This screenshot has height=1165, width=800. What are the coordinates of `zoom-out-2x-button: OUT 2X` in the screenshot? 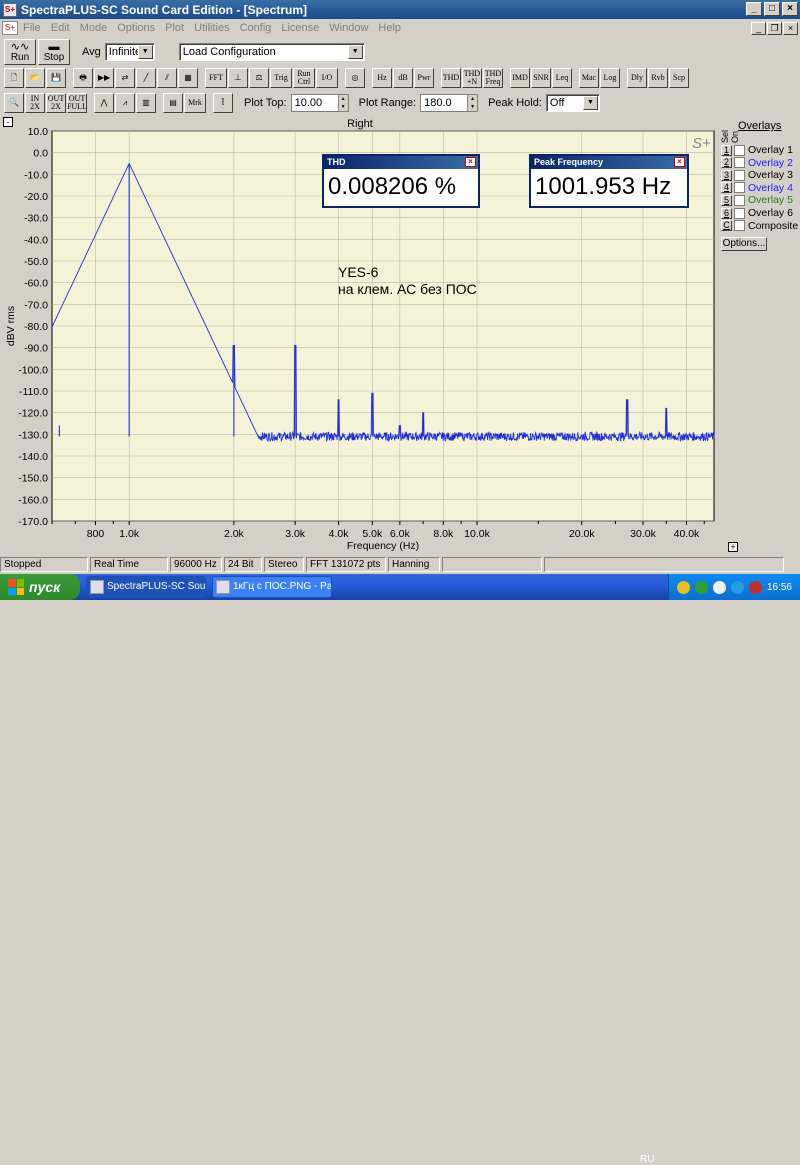 It's located at (56, 103).